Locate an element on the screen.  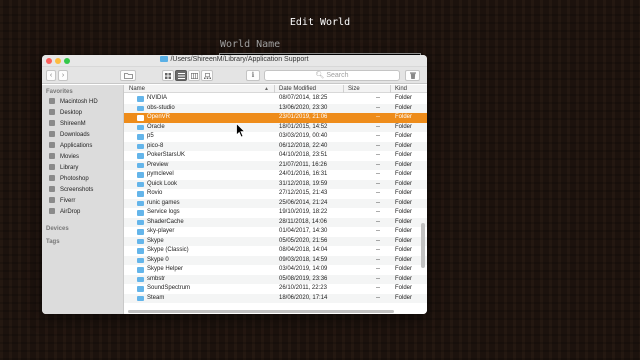
sidebar-item-downloads: Downloads is located at coordinates (82, 135).